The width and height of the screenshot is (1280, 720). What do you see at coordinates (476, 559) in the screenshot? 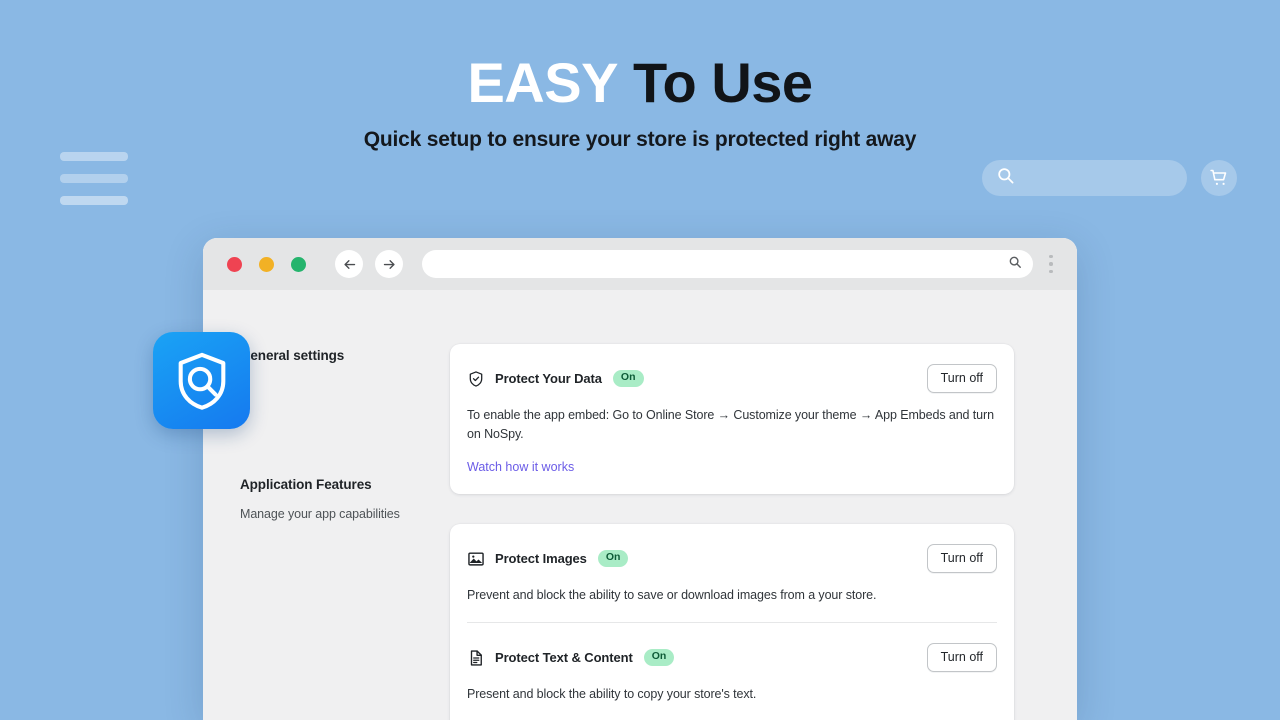
I see `image-icon` at bounding box center [476, 559].